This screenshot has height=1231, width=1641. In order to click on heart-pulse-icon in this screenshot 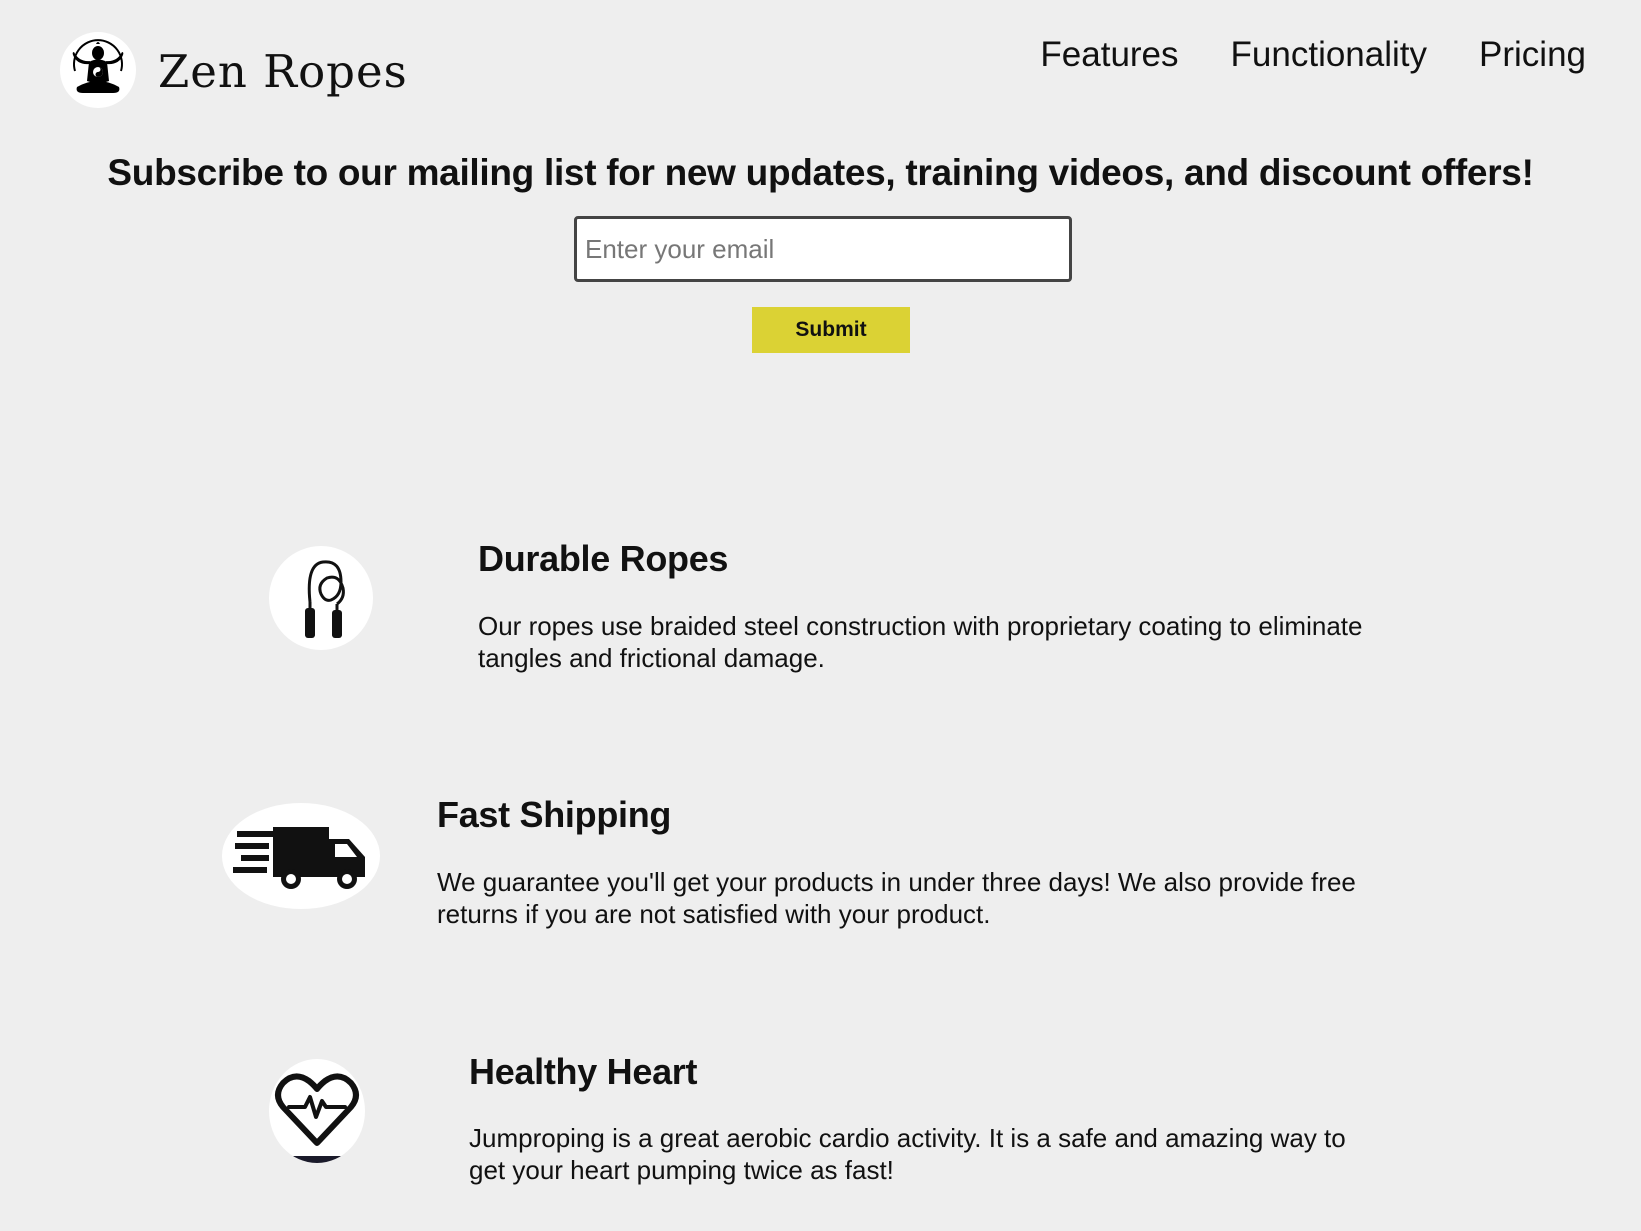, I will do `click(317, 1118)`.